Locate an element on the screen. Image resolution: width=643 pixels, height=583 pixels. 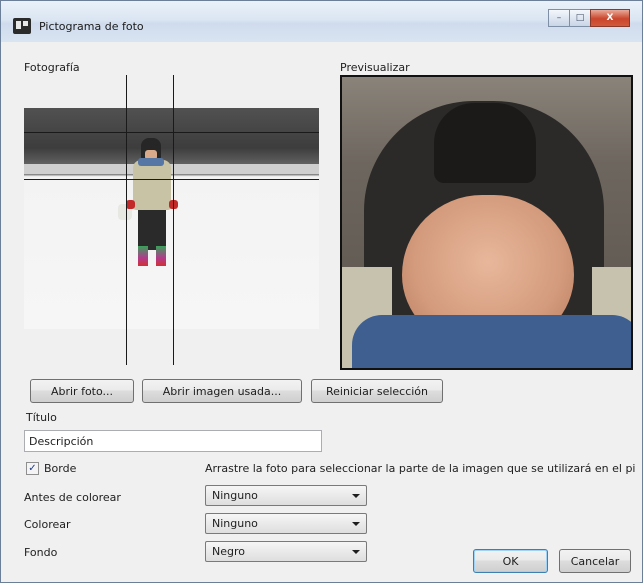
before-color-select: Ninguno is located at coordinates (286, 495).